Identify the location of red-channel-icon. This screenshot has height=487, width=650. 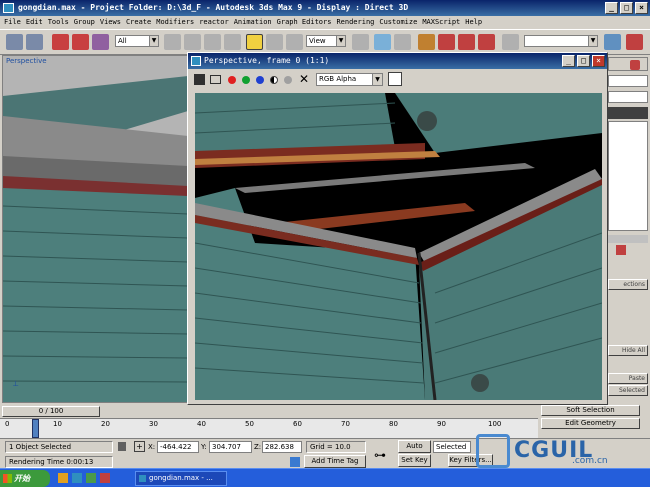
(232, 80).